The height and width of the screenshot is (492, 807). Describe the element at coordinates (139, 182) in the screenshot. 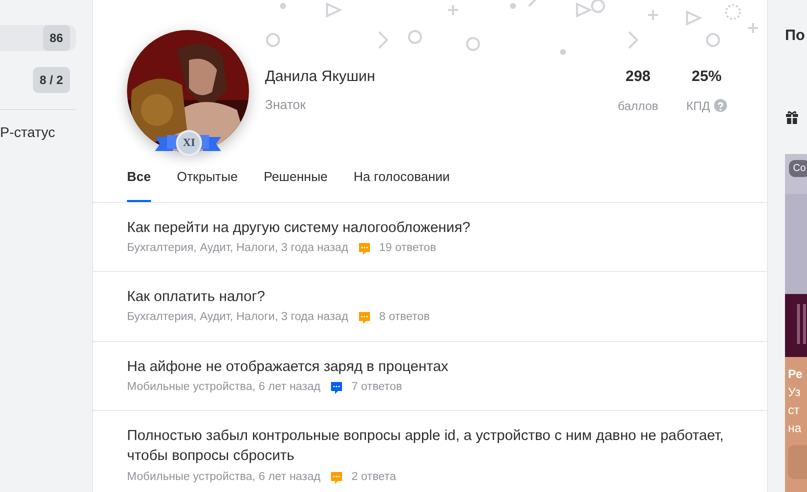

I see `tab: Все` at that location.